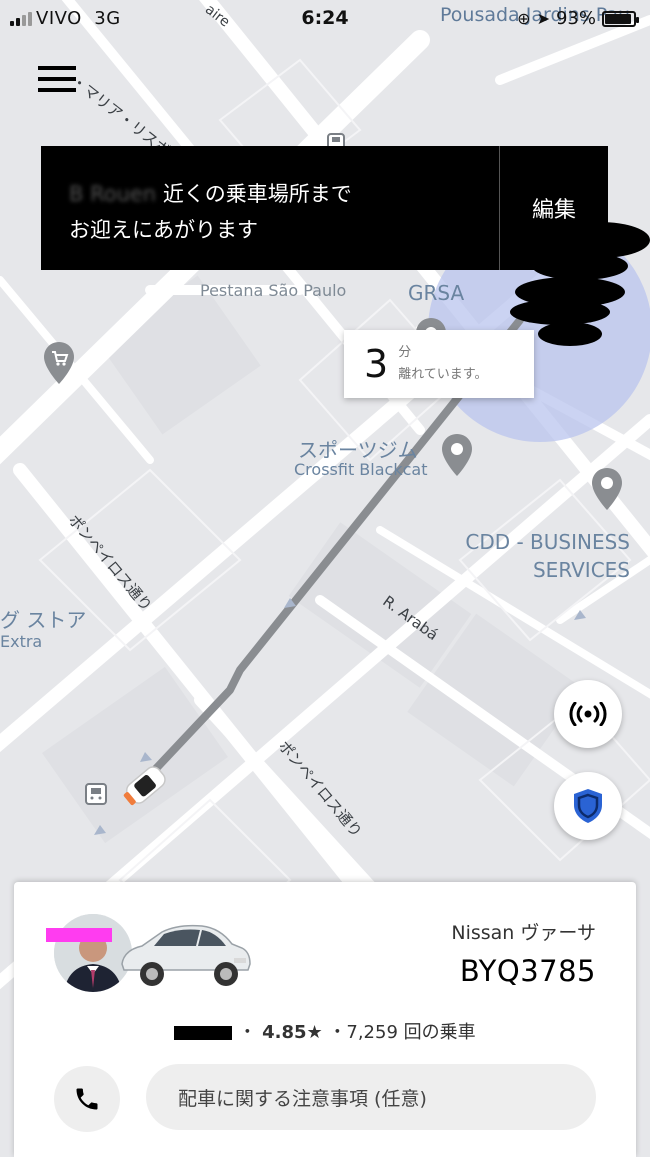 The width and height of the screenshot is (650, 1157). What do you see at coordinates (524, 18) in the screenshot?
I see `orientation-lock-icon: ⊕` at bounding box center [524, 18].